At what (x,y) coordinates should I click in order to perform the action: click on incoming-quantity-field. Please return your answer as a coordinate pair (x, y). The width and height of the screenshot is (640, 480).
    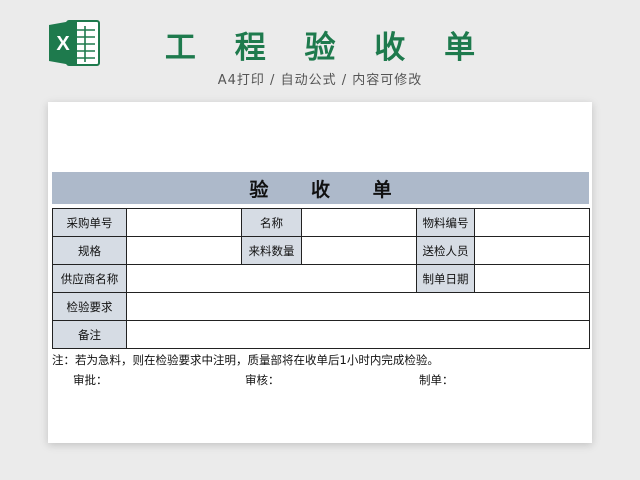
    Looking at the image, I should click on (359, 250).